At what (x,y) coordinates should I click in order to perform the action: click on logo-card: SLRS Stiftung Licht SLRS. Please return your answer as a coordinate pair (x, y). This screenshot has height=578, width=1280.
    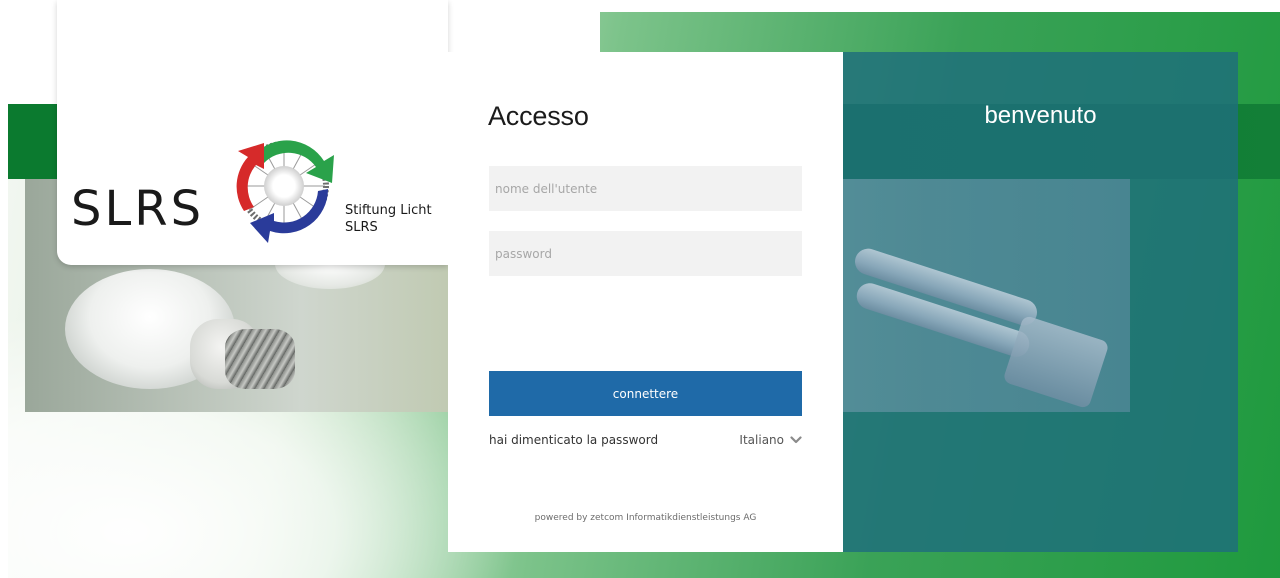
    Looking at the image, I should click on (252, 132).